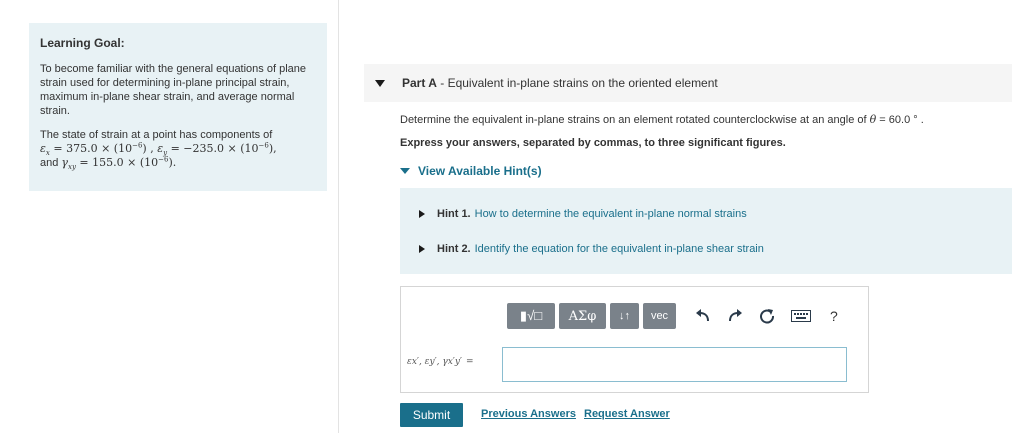 Image resolution: width=1024 pixels, height=433 pixels. Describe the element at coordinates (380, 83) in the screenshot. I see `collapse-triangle-icon` at that location.